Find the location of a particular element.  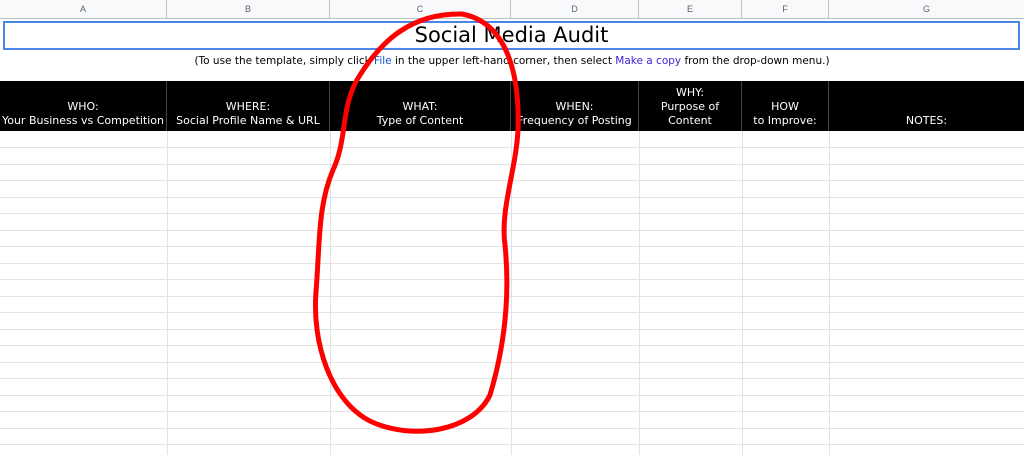

header-where-sublabel: Social Profile Name & URL is located at coordinates (248, 120).